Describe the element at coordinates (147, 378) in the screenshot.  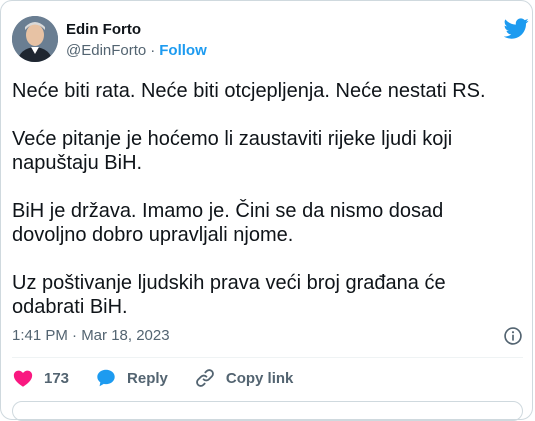
I see `reply-label: Reply` at that location.